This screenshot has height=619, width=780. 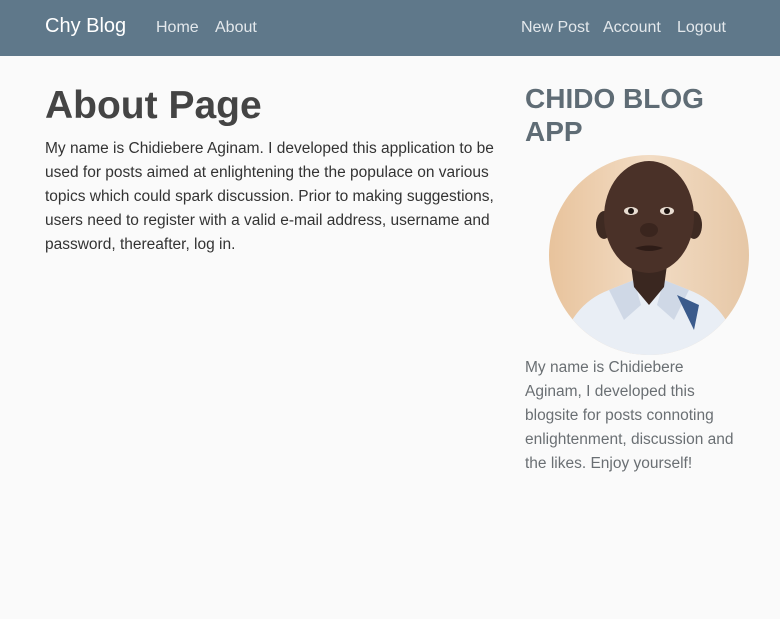 What do you see at coordinates (555, 28) in the screenshot?
I see `nav-new-post-link: New Post` at bounding box center [555, 28].